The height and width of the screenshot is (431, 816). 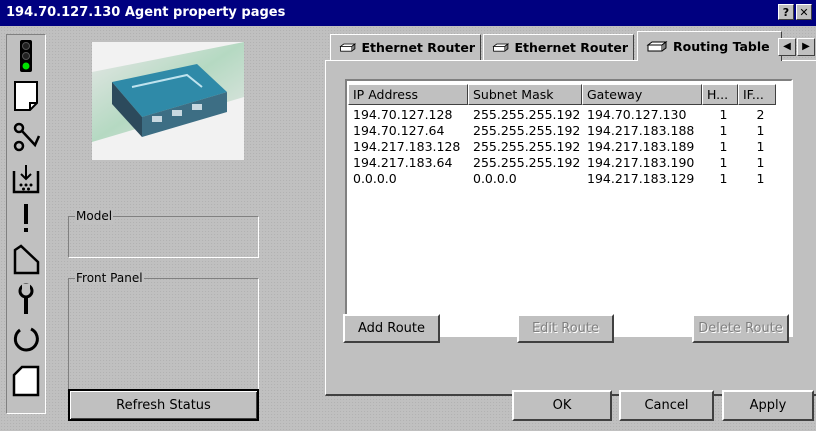 What do you see at coordinates (26, 381) in the screenshot?
I see `folded-page-icon` at bounding box center [26, 381].